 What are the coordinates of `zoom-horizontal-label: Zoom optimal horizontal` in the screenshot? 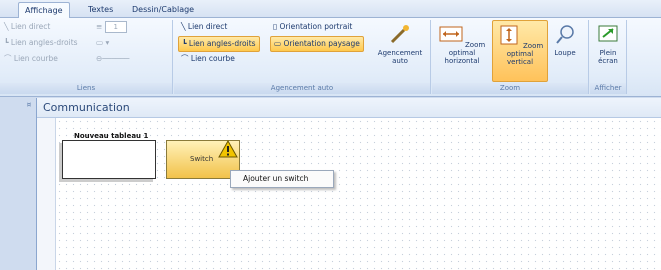 It's located at (465, 53).